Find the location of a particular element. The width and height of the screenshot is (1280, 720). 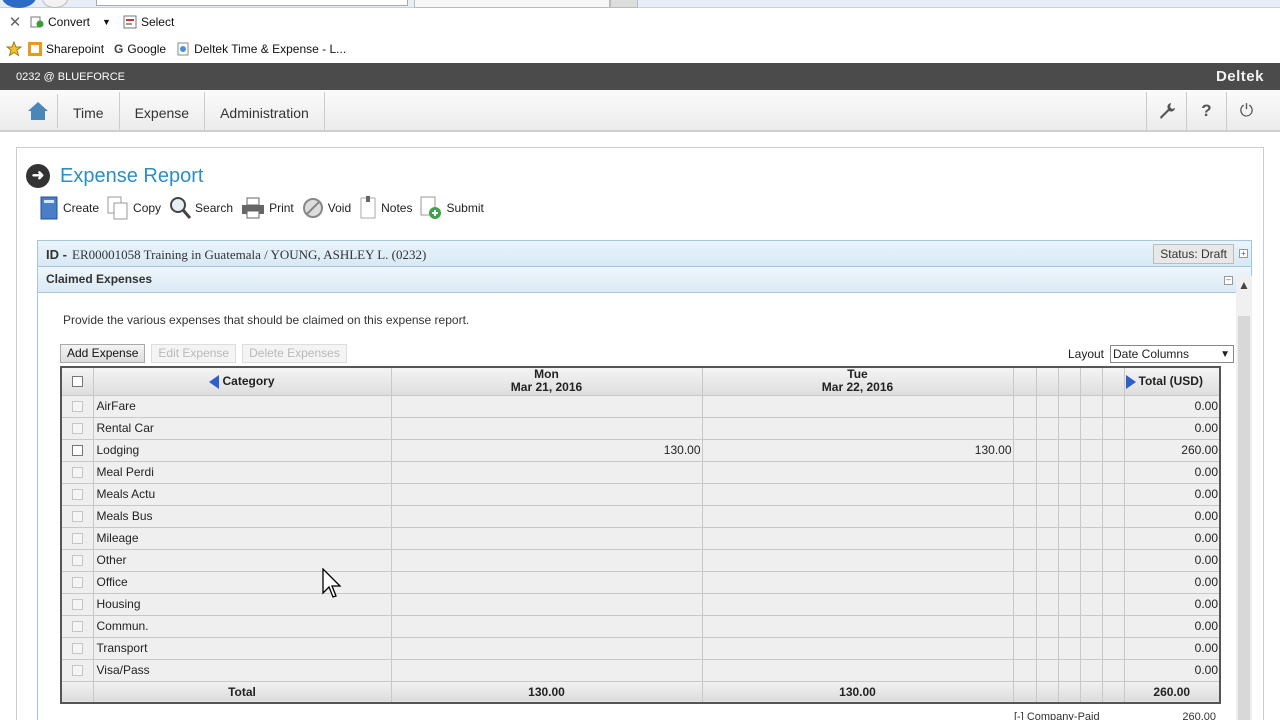

arrow-right-icon: ➜ is located at coordinates (38, 176).